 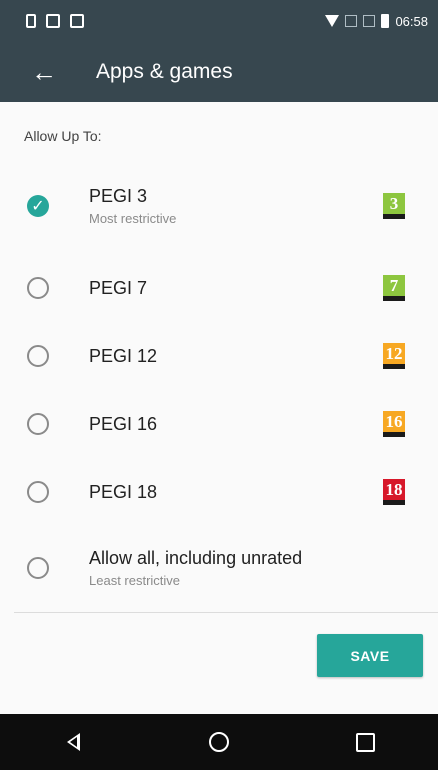 I want to click on rating-option: PEGI 16 16, so click(x=219, y=424).